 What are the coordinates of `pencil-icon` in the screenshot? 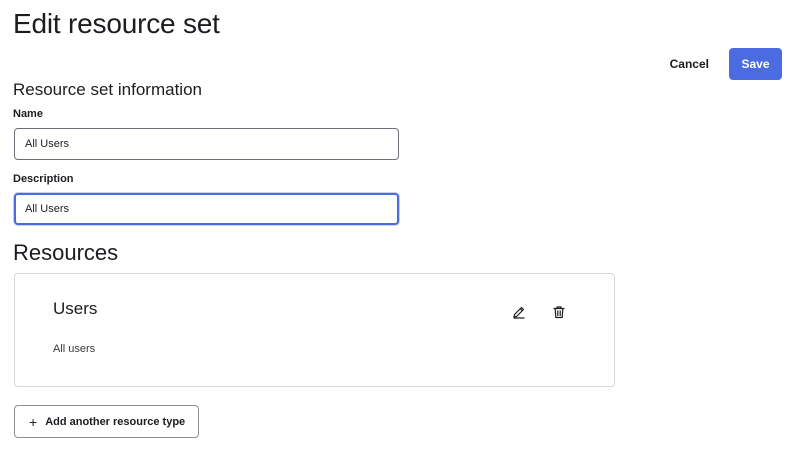 It's located at (519, 313).